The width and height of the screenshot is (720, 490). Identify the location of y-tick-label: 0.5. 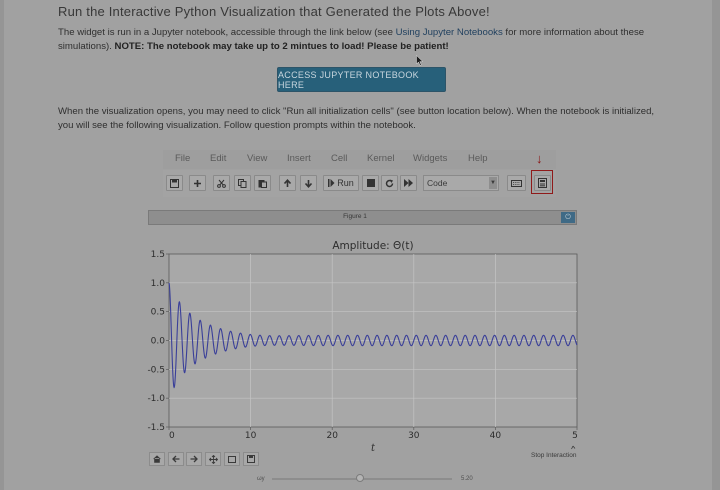
(158, 313).